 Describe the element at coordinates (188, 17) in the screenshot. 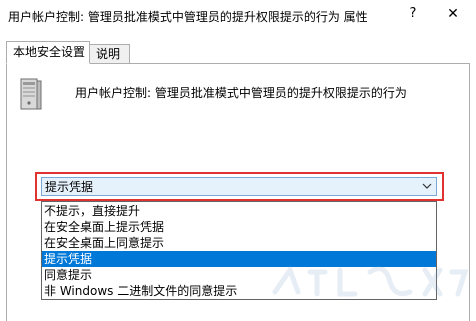

I see `window-title: 用户帐户控制: 管理员批准模式中管理员的提升权限提示的行为 属性` at that location.